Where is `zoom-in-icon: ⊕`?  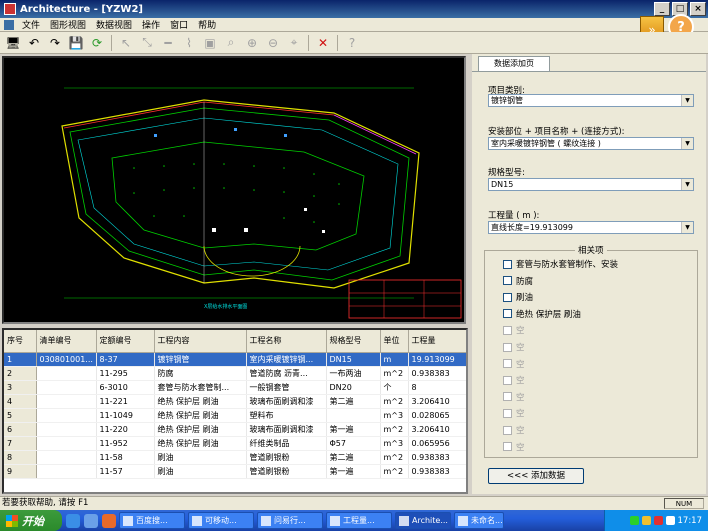 zoom-in-icon: ⊕ is located at coordinates (252, 43).